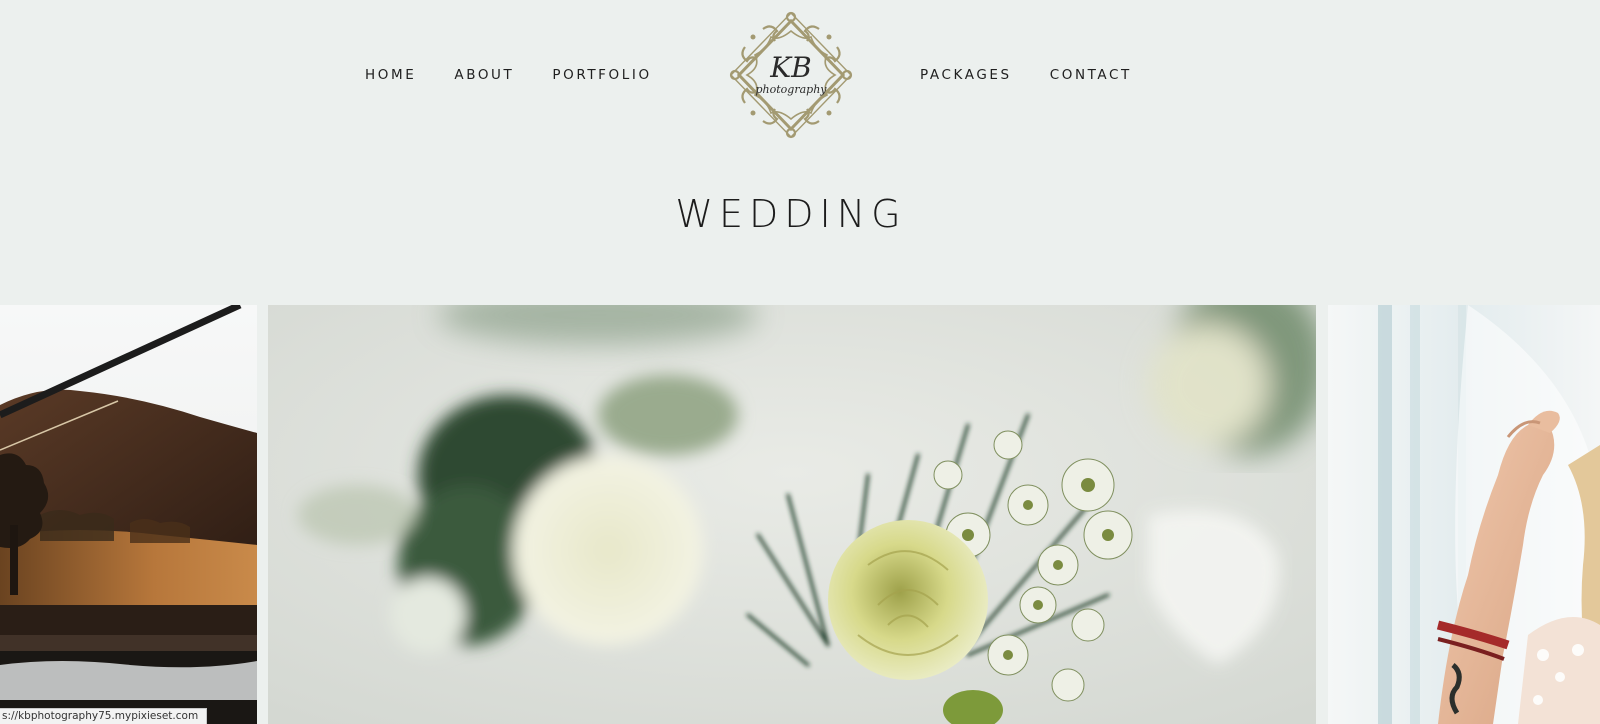 This screenshot has height=724, width=1600. I want to click on page-title: WEDDING, so click(791, 214).